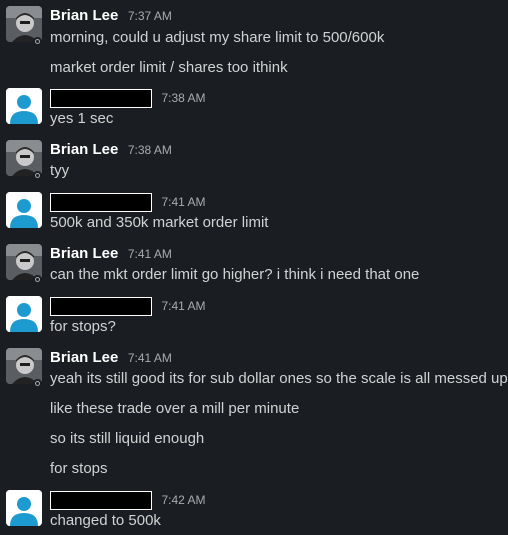 The width and height of the screenshot is (508, 535). Describe the element at coordinates (159, 222) in the screenshot. I see `message-text: 500k and 350k market order limit` at that location.